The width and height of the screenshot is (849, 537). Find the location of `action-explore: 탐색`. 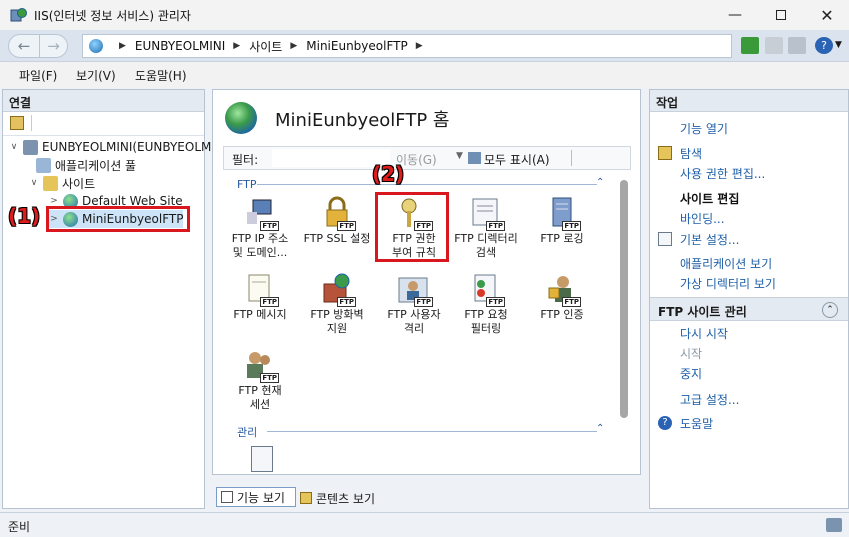

action-explore: 탐색 is located at coordinates (691, 153).